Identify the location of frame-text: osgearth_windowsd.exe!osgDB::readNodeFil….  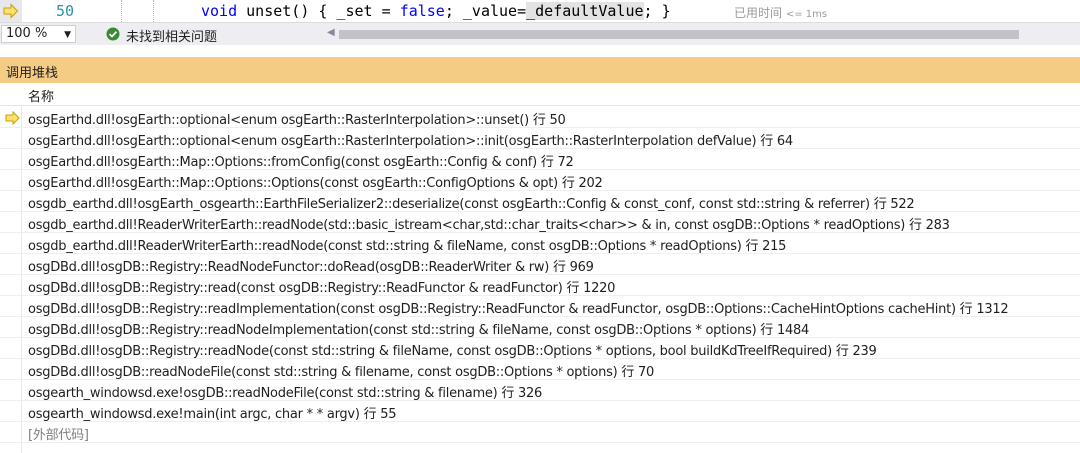
(285, 393).